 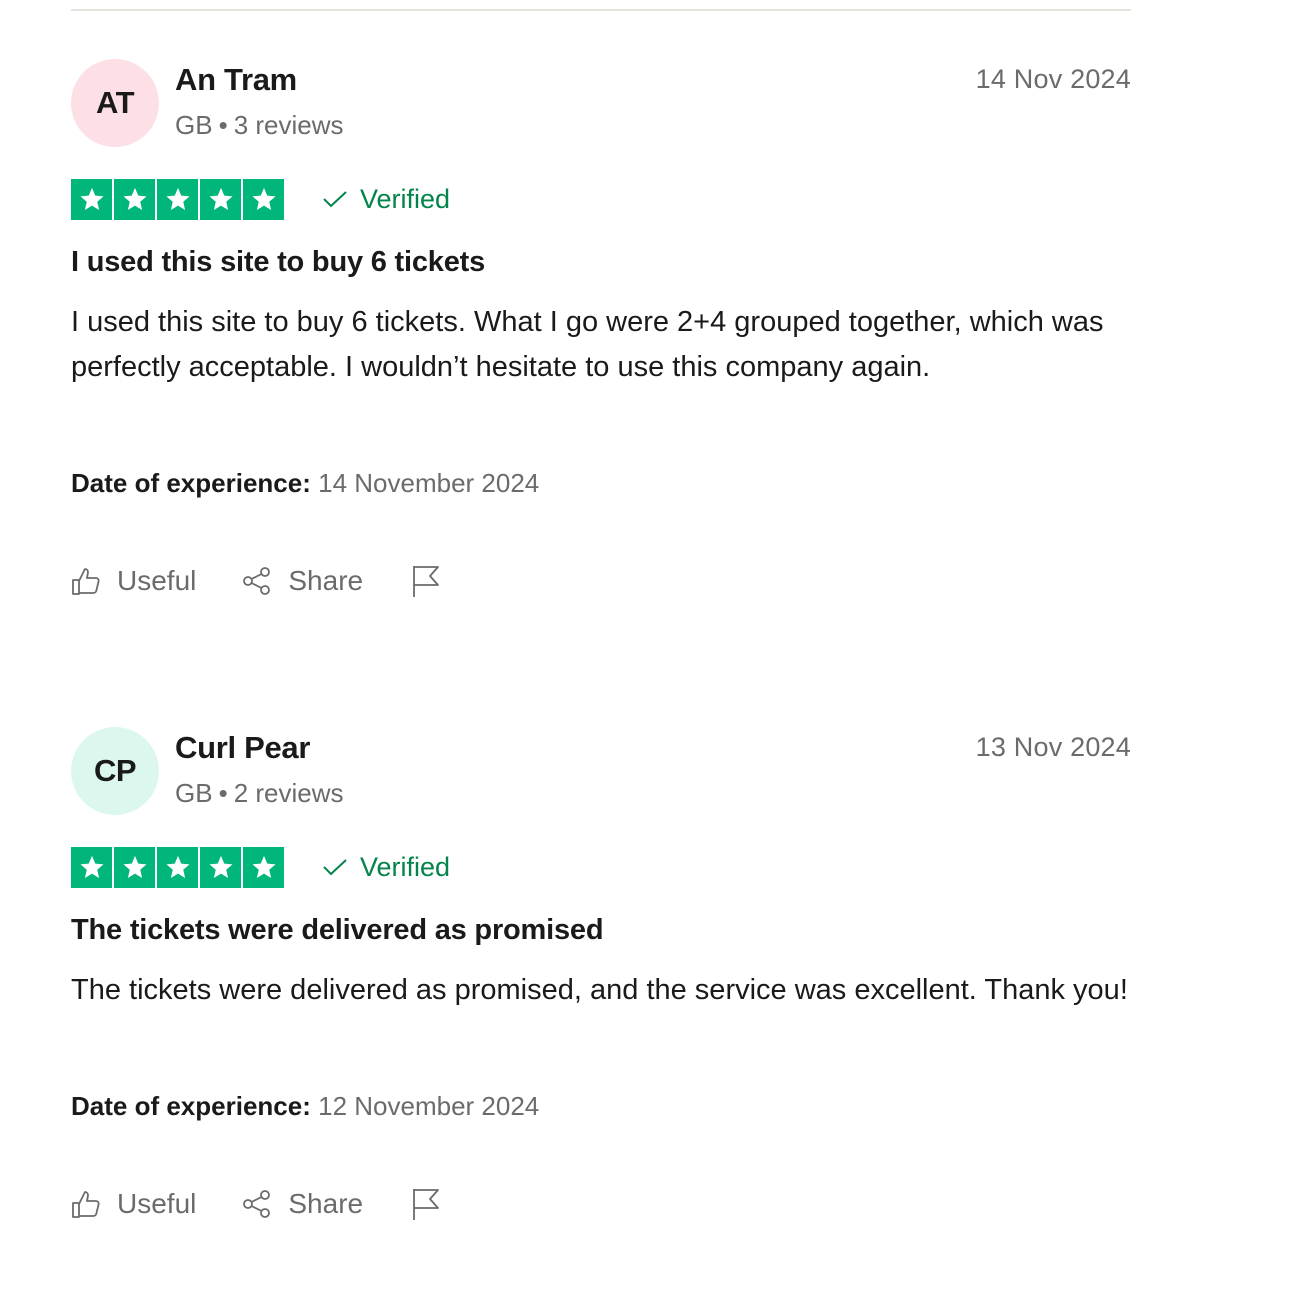 I want to click on reviewer-meta: GB • 2 reviews, so click(x=259, y=793).